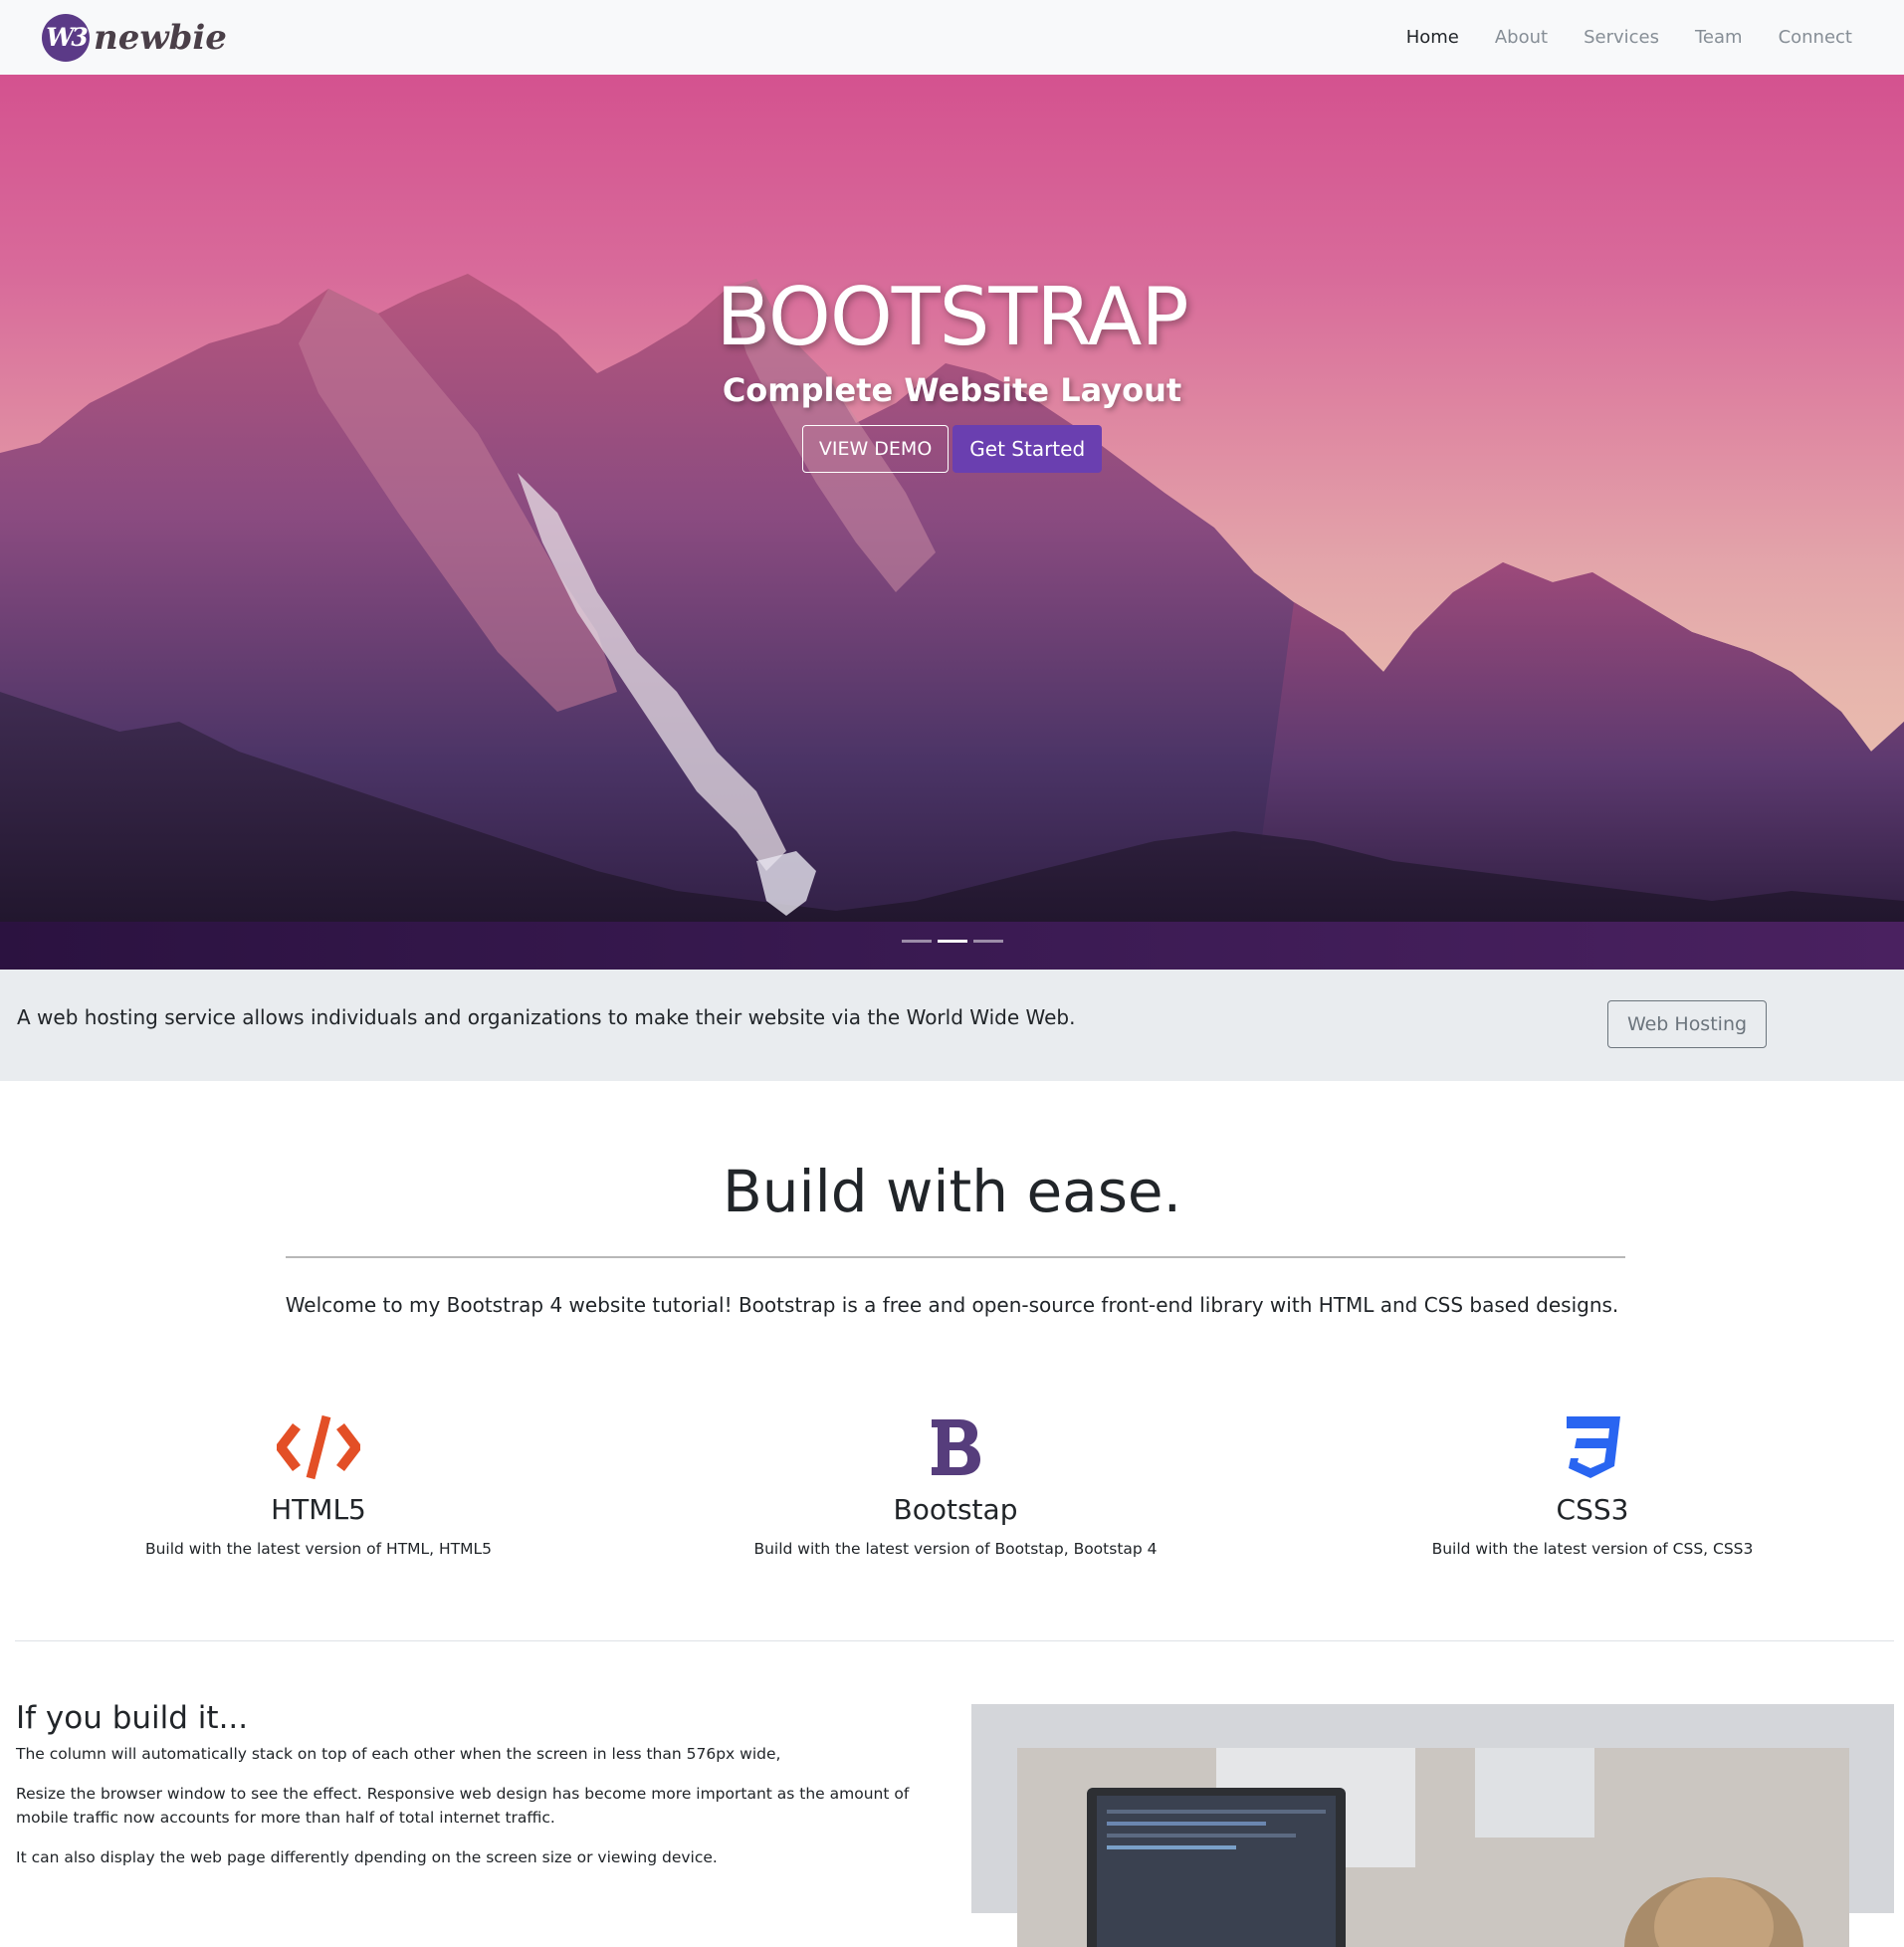 The height and width of the screenshot is (1947, 1904). Describe the element at coordinates (66, 37) in the screenshot. I see `brand-badge: W3` at that location.